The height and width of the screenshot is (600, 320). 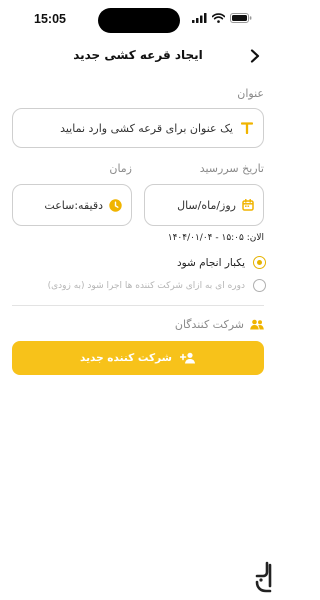 I want to click on divider, so click(x=138, y=305).